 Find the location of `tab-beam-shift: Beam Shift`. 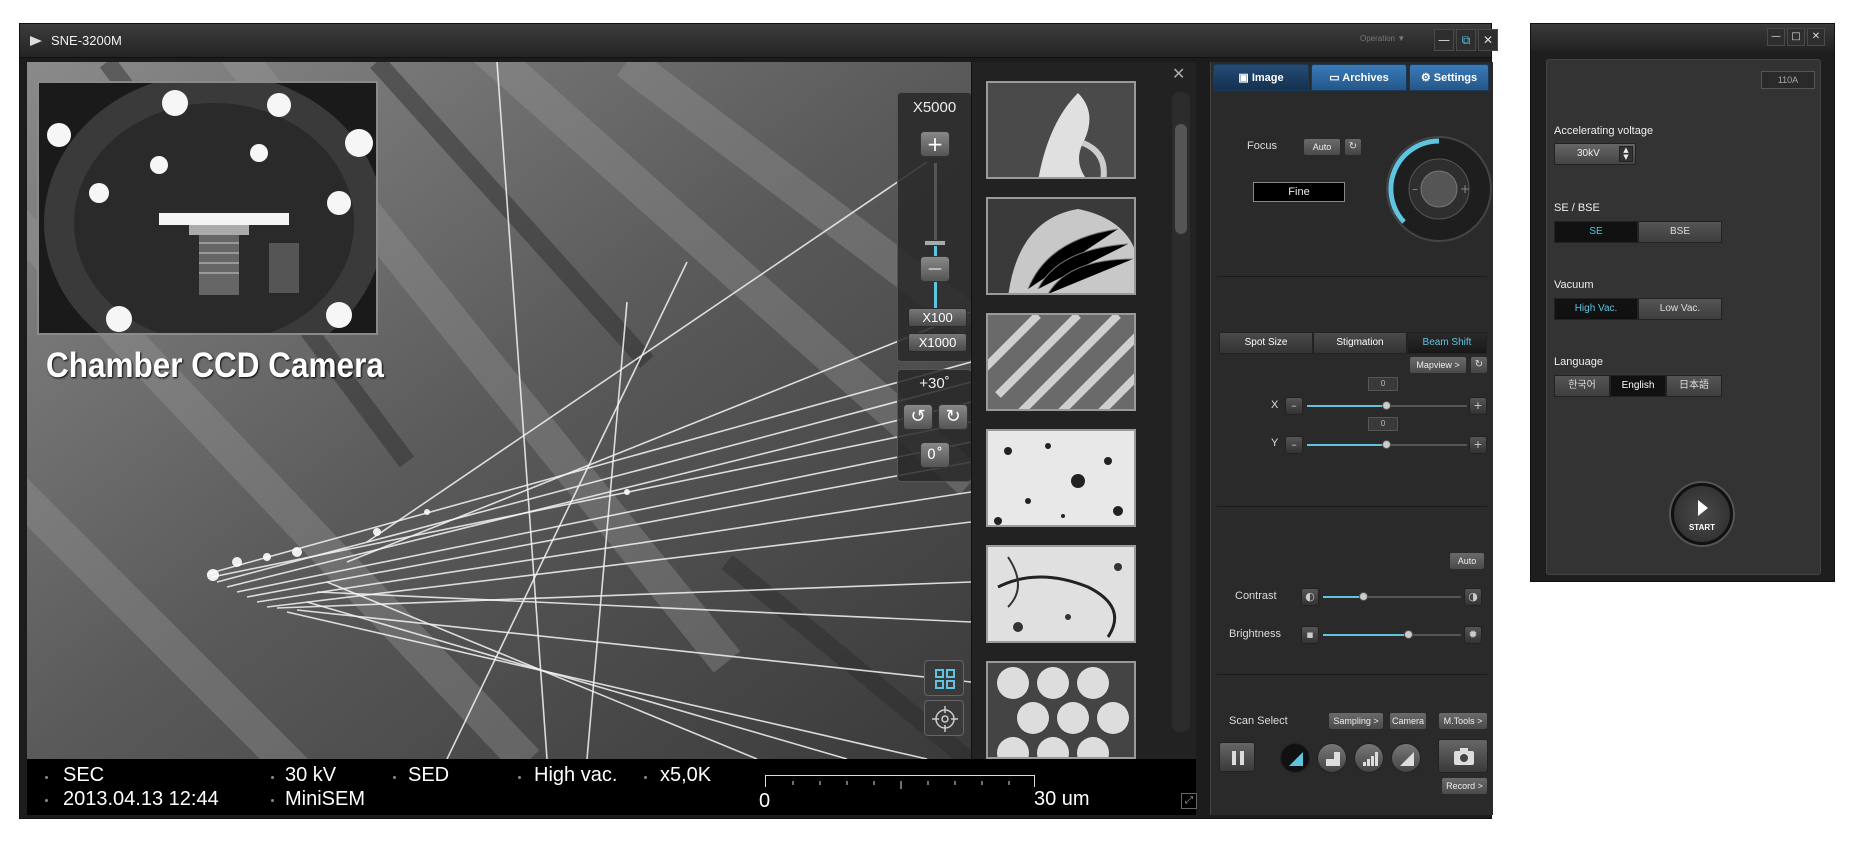

tab-beam-shift: Beam Shift is located at coordinates (1447, 343).